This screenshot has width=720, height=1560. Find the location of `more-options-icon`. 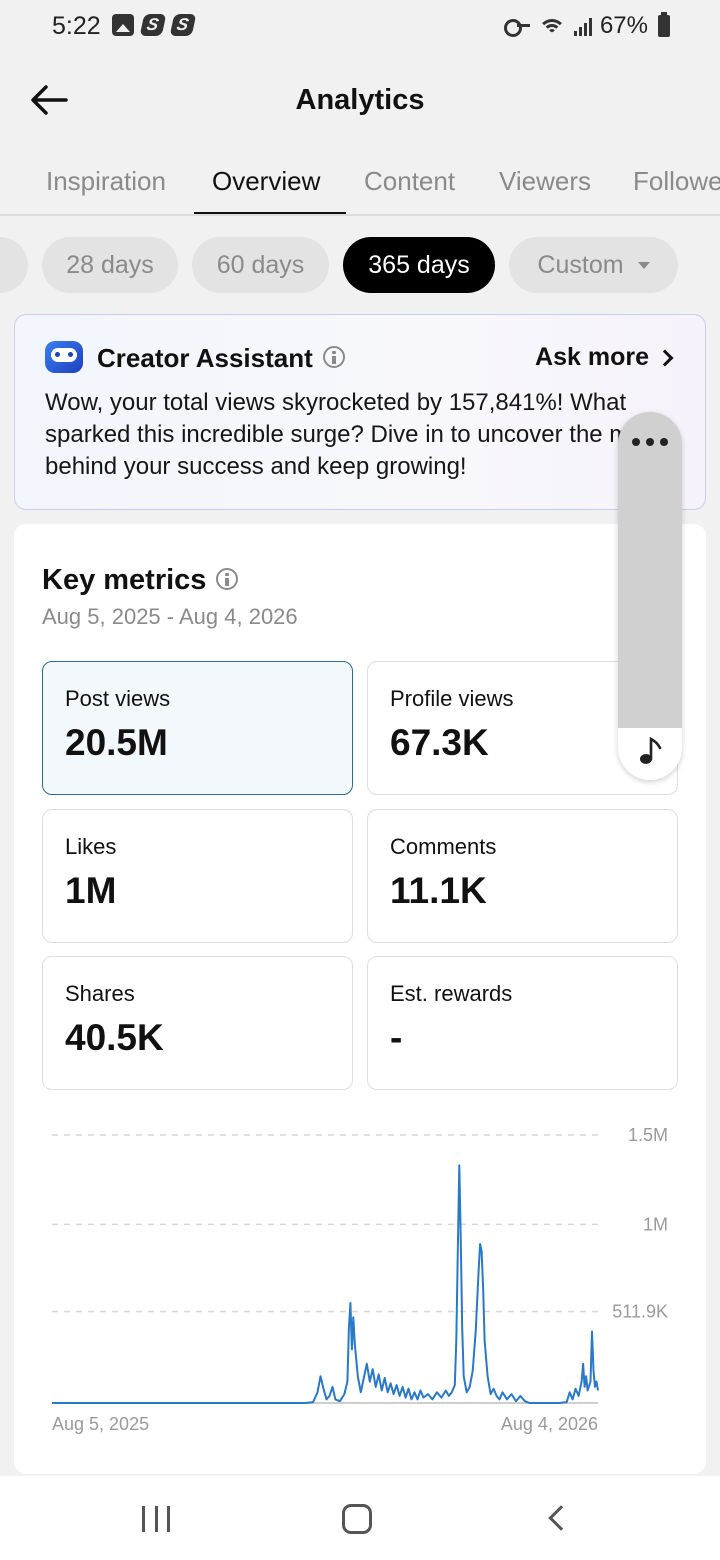

more-options-icon is located at coordinates (650, 442).